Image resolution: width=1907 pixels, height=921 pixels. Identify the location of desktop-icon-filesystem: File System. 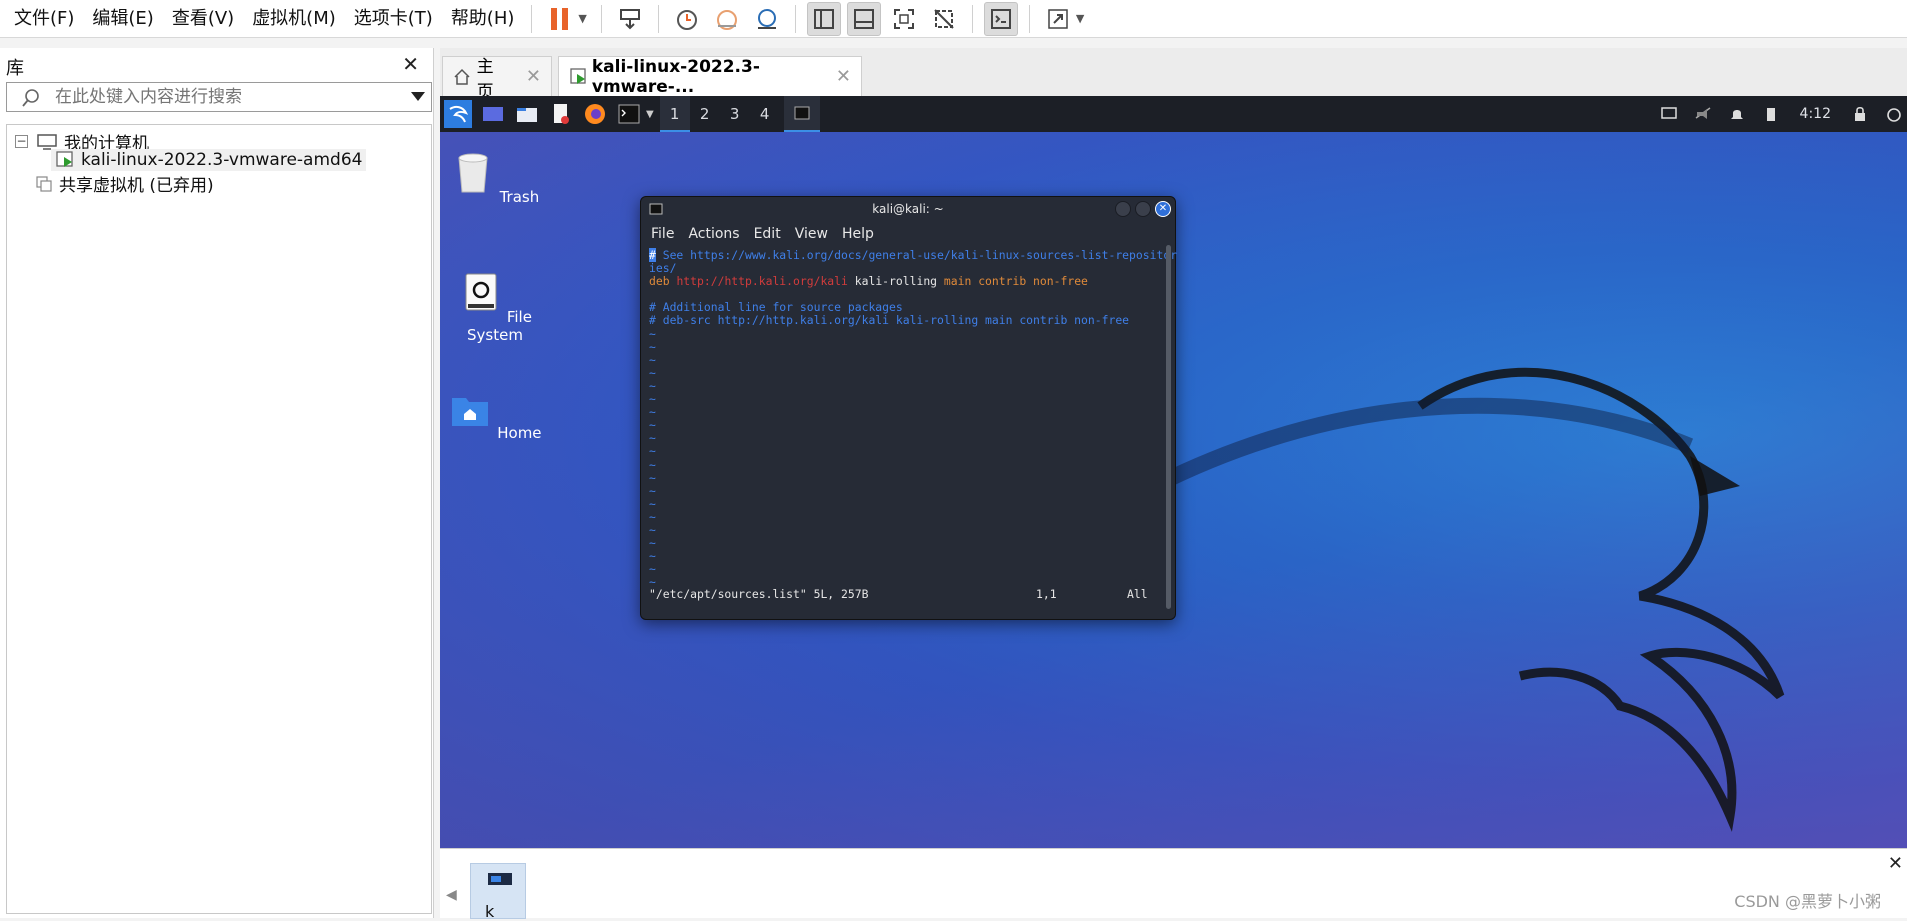
(495, 306).